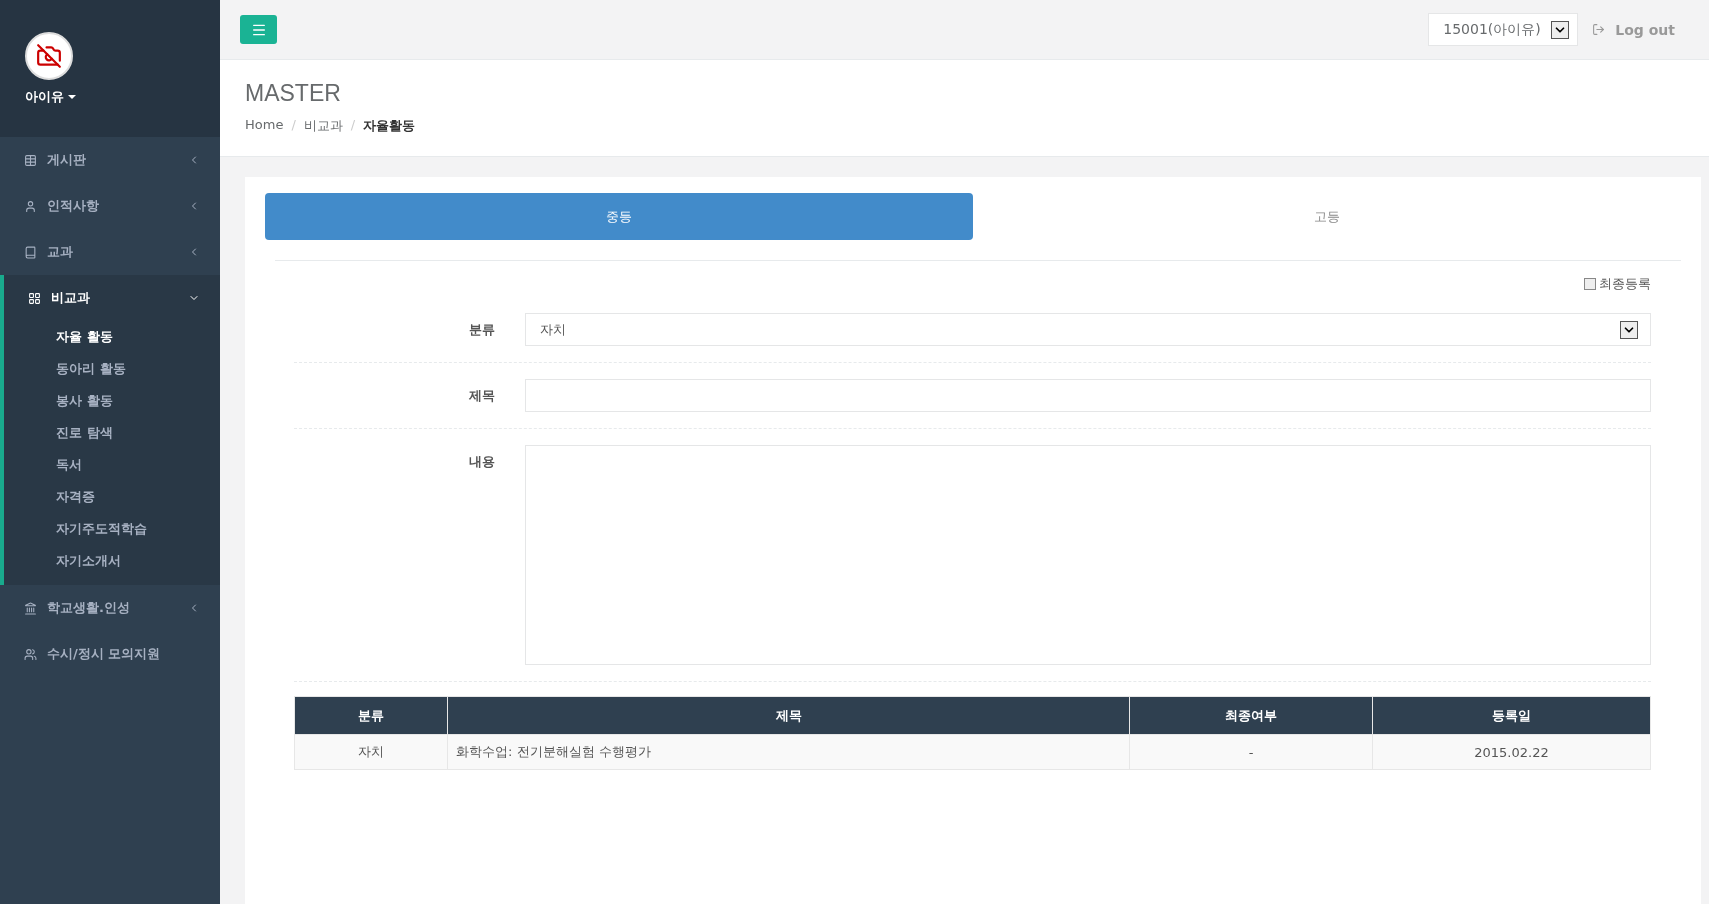 The width and height of the screenshot is (1709, 904). Describe the element at coordinates (482, 462) in the screenshot. I see `field-label: 내용` at that location.